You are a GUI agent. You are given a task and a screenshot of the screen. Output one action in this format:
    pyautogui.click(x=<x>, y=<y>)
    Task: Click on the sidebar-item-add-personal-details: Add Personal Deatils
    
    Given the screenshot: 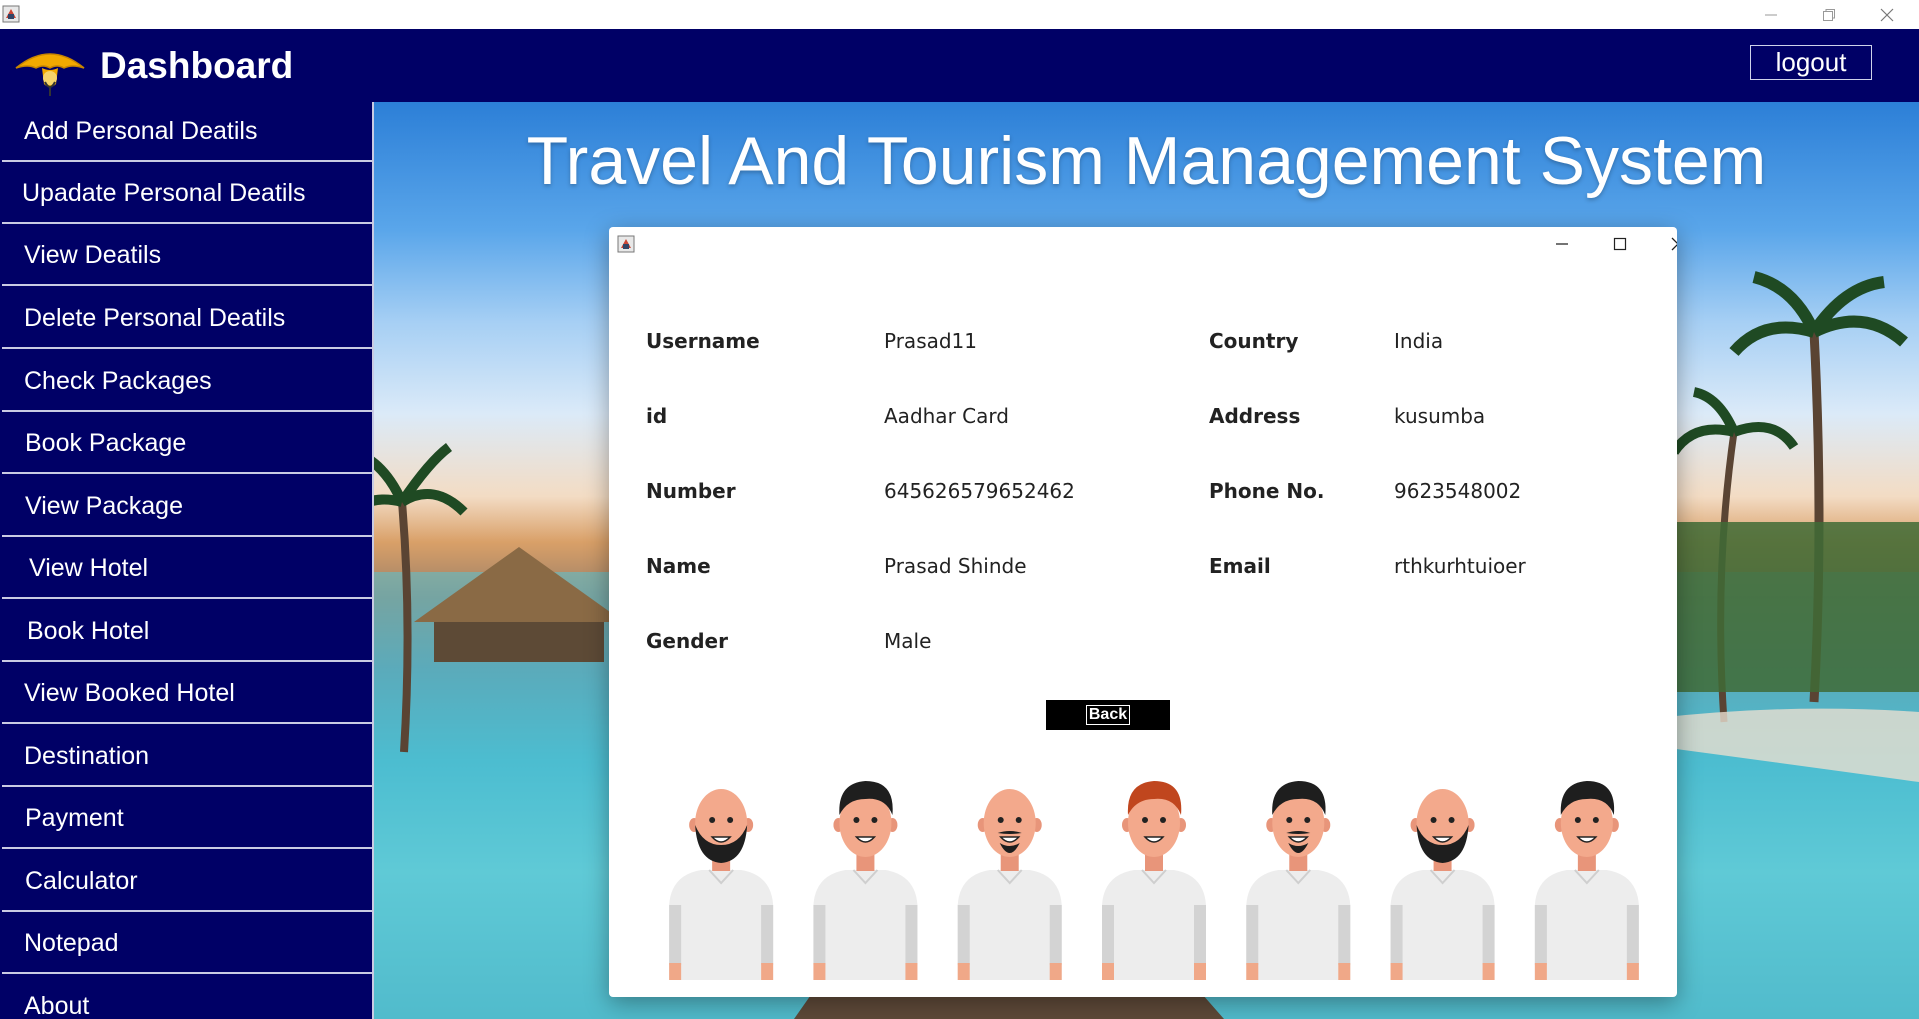 What is the action you would take?
    pyautogui.click(x=187, y=132)
    